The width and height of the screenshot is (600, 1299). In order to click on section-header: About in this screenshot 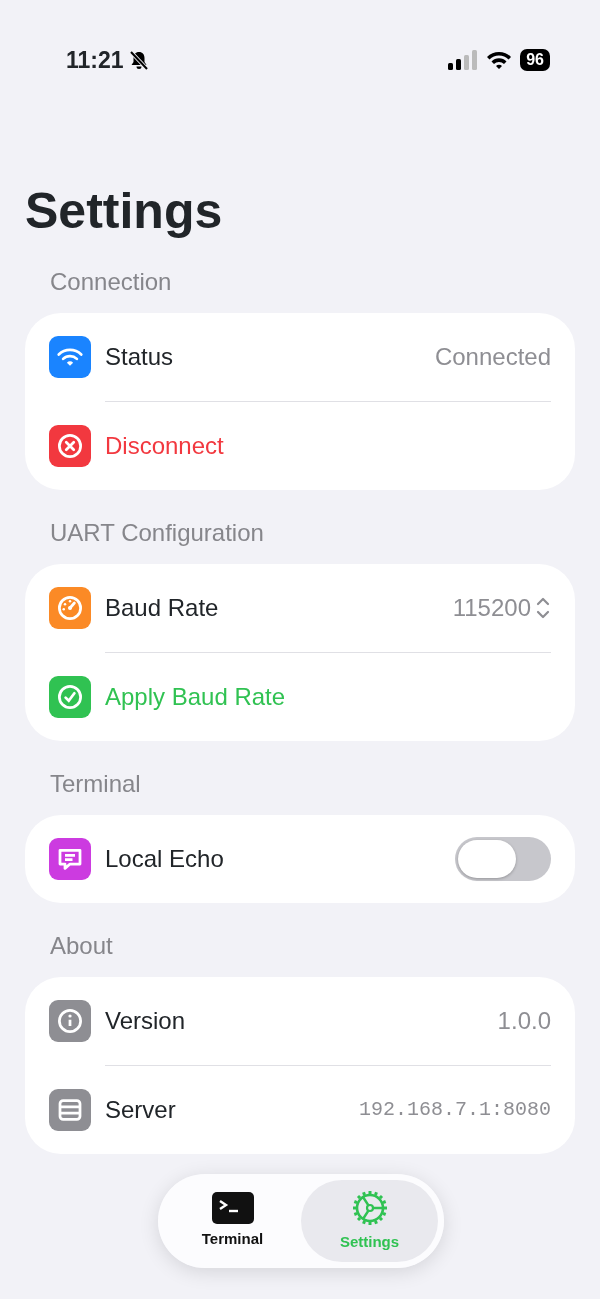, I will do `click(82, 946)`.